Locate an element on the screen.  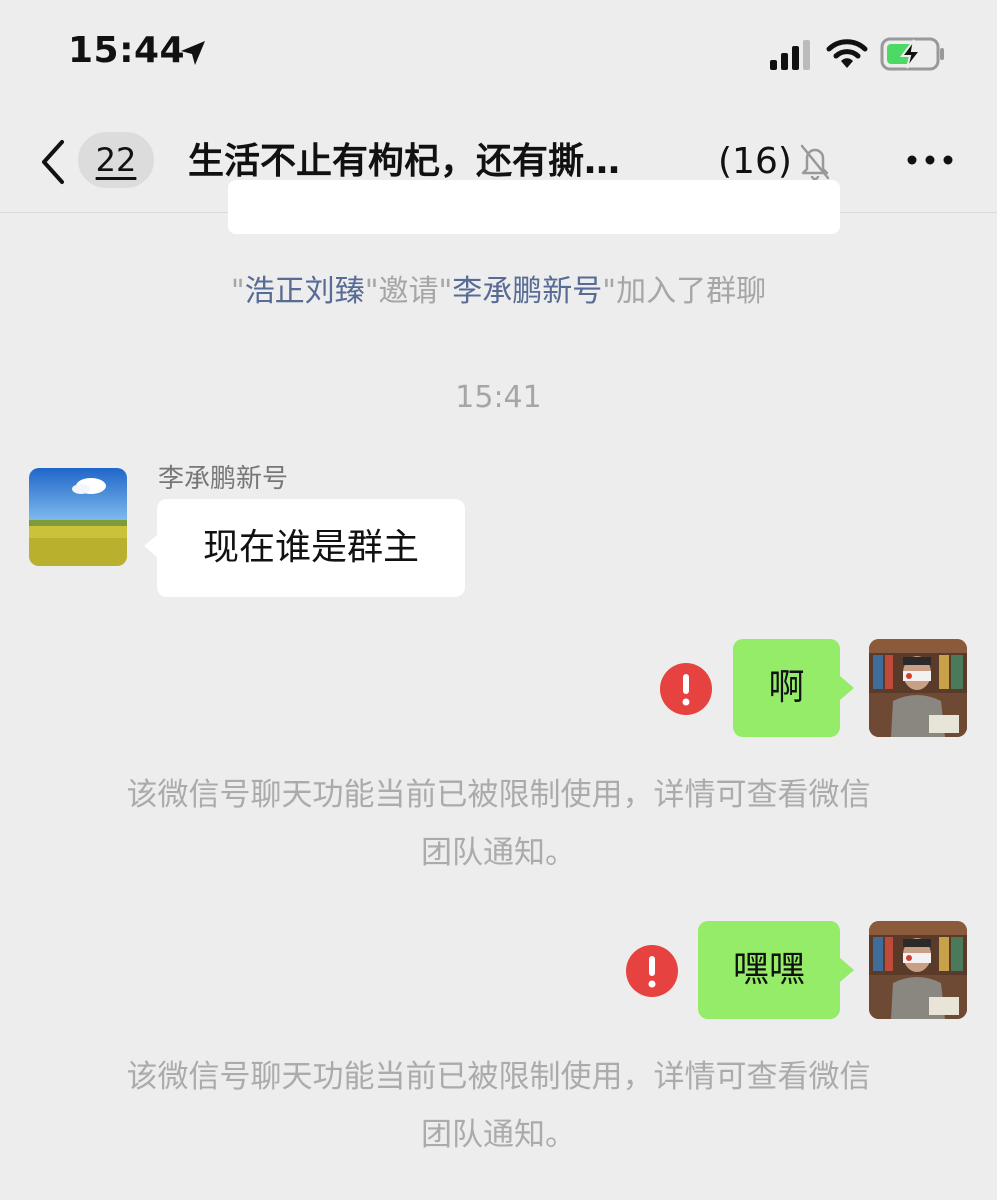
sender-name: 李承鹏新号 is located at coordinates (223, 479).